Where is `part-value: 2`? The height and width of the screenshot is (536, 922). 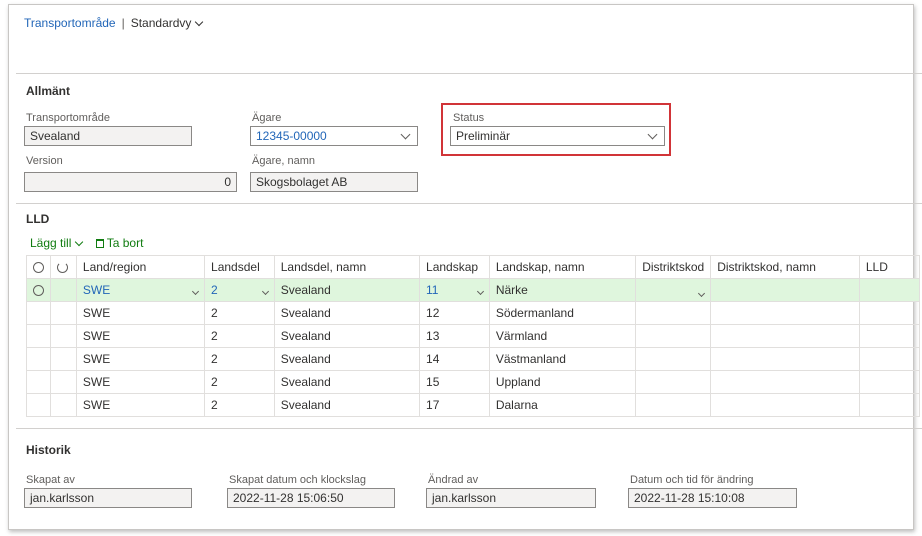
part-value: 2 is located at coordinates (214, 290).